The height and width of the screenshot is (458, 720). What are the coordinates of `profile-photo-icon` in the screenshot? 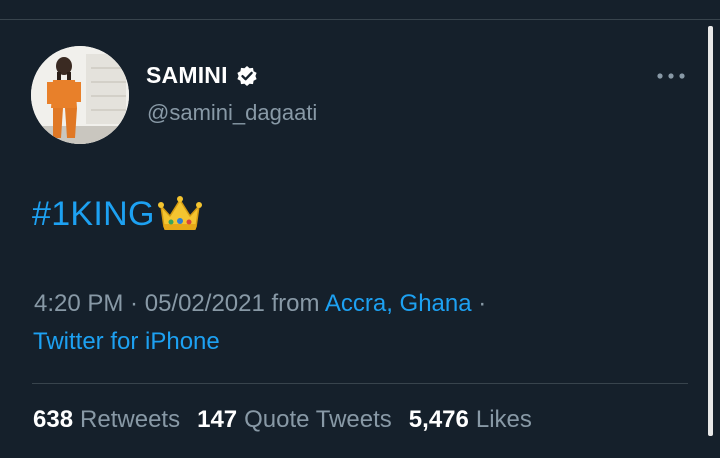 It's located at (80, 95).